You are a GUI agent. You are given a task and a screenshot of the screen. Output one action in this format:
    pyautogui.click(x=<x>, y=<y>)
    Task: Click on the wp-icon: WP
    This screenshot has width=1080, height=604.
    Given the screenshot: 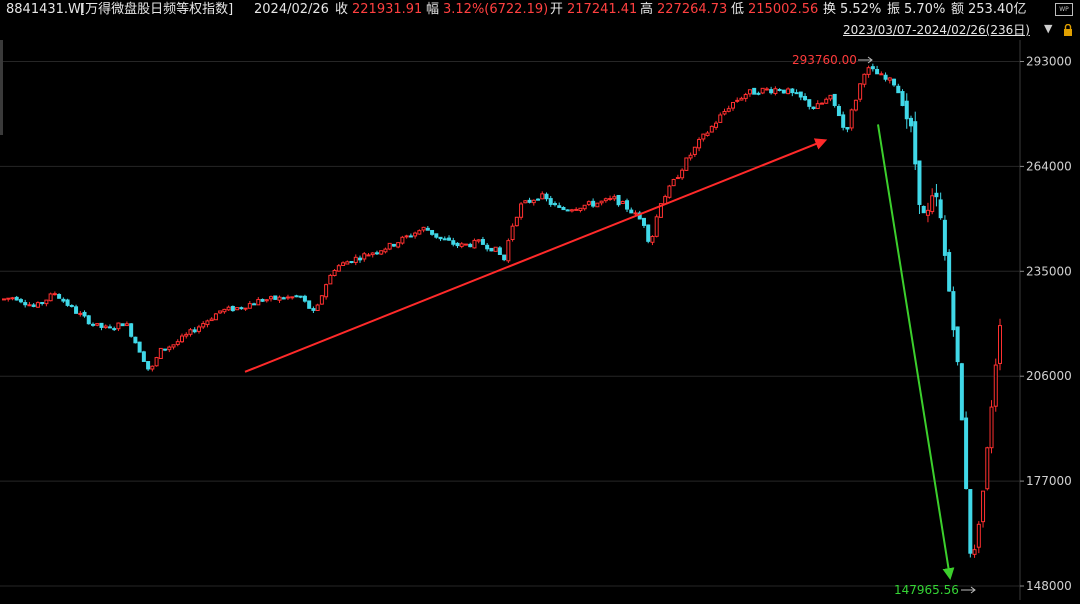 What is the action you would take?
    pyautogui.click(x=1064, y=9)
    